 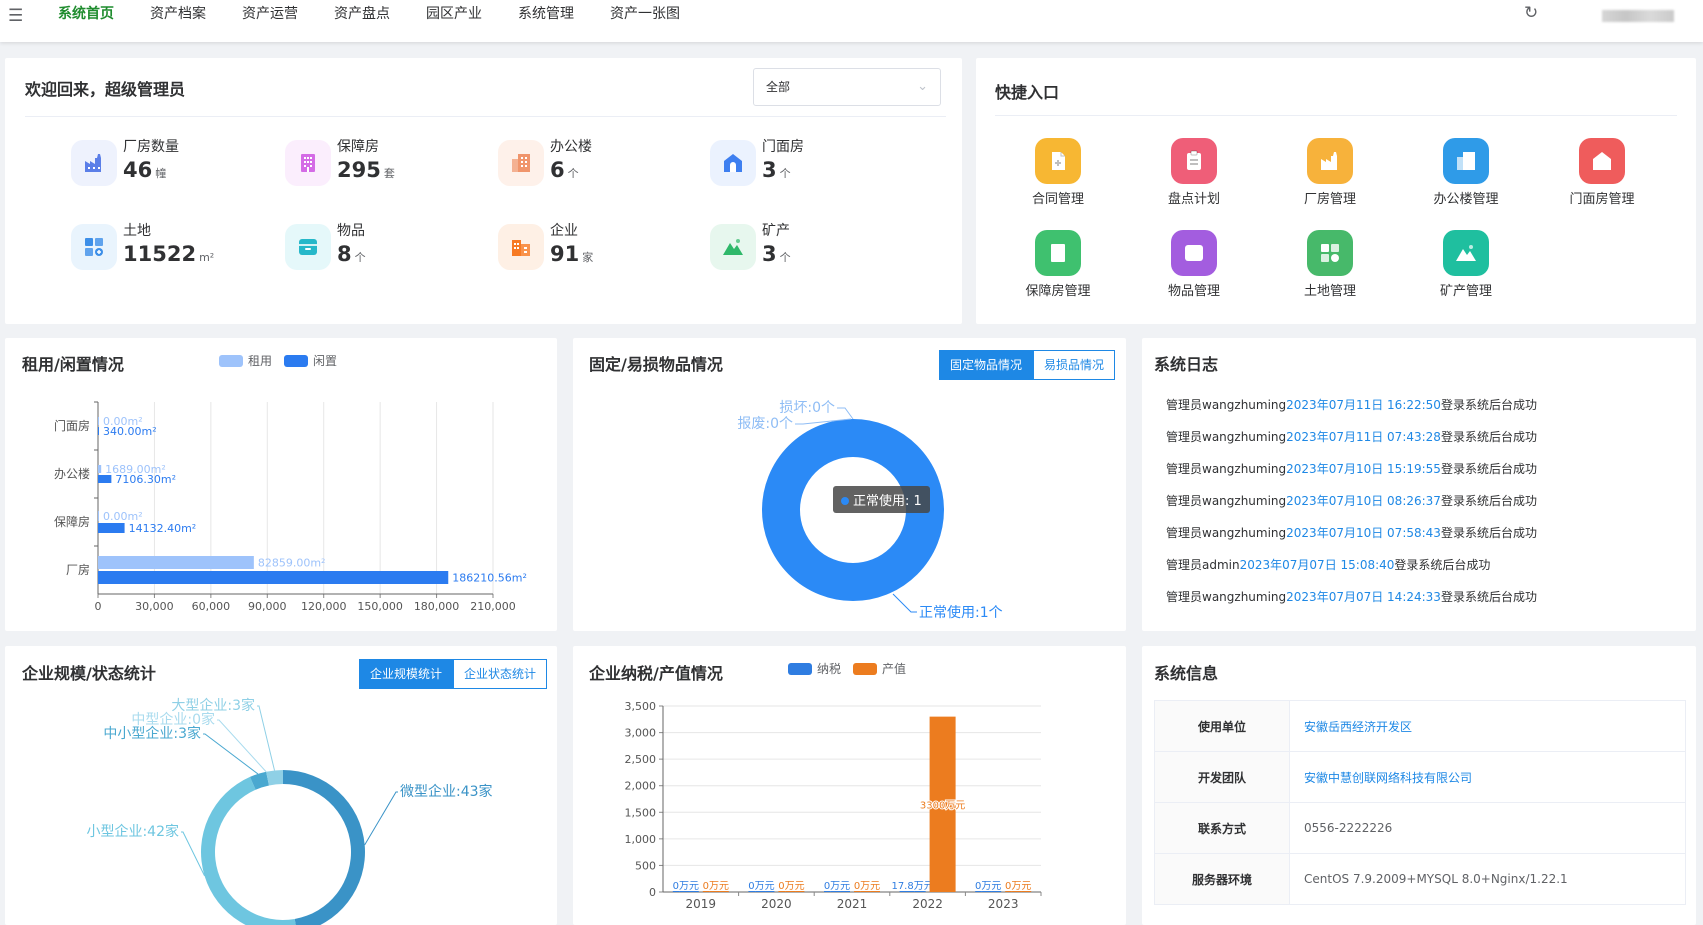 I want to click on info-value-link: 安徽岳西经济开发区, so click(x=1487, y=726).